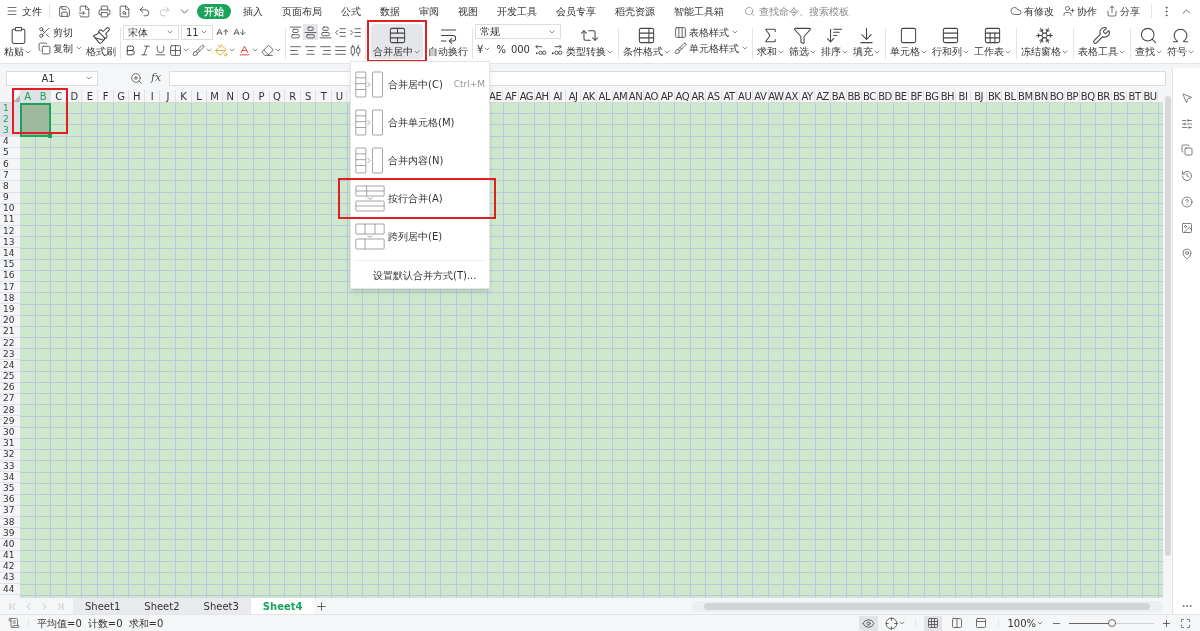 The image size is (1200, 631). What do you see at coordinates (527, 96) in the screenshot?
I see `column-header: AG` at bounding box center [527, 96].